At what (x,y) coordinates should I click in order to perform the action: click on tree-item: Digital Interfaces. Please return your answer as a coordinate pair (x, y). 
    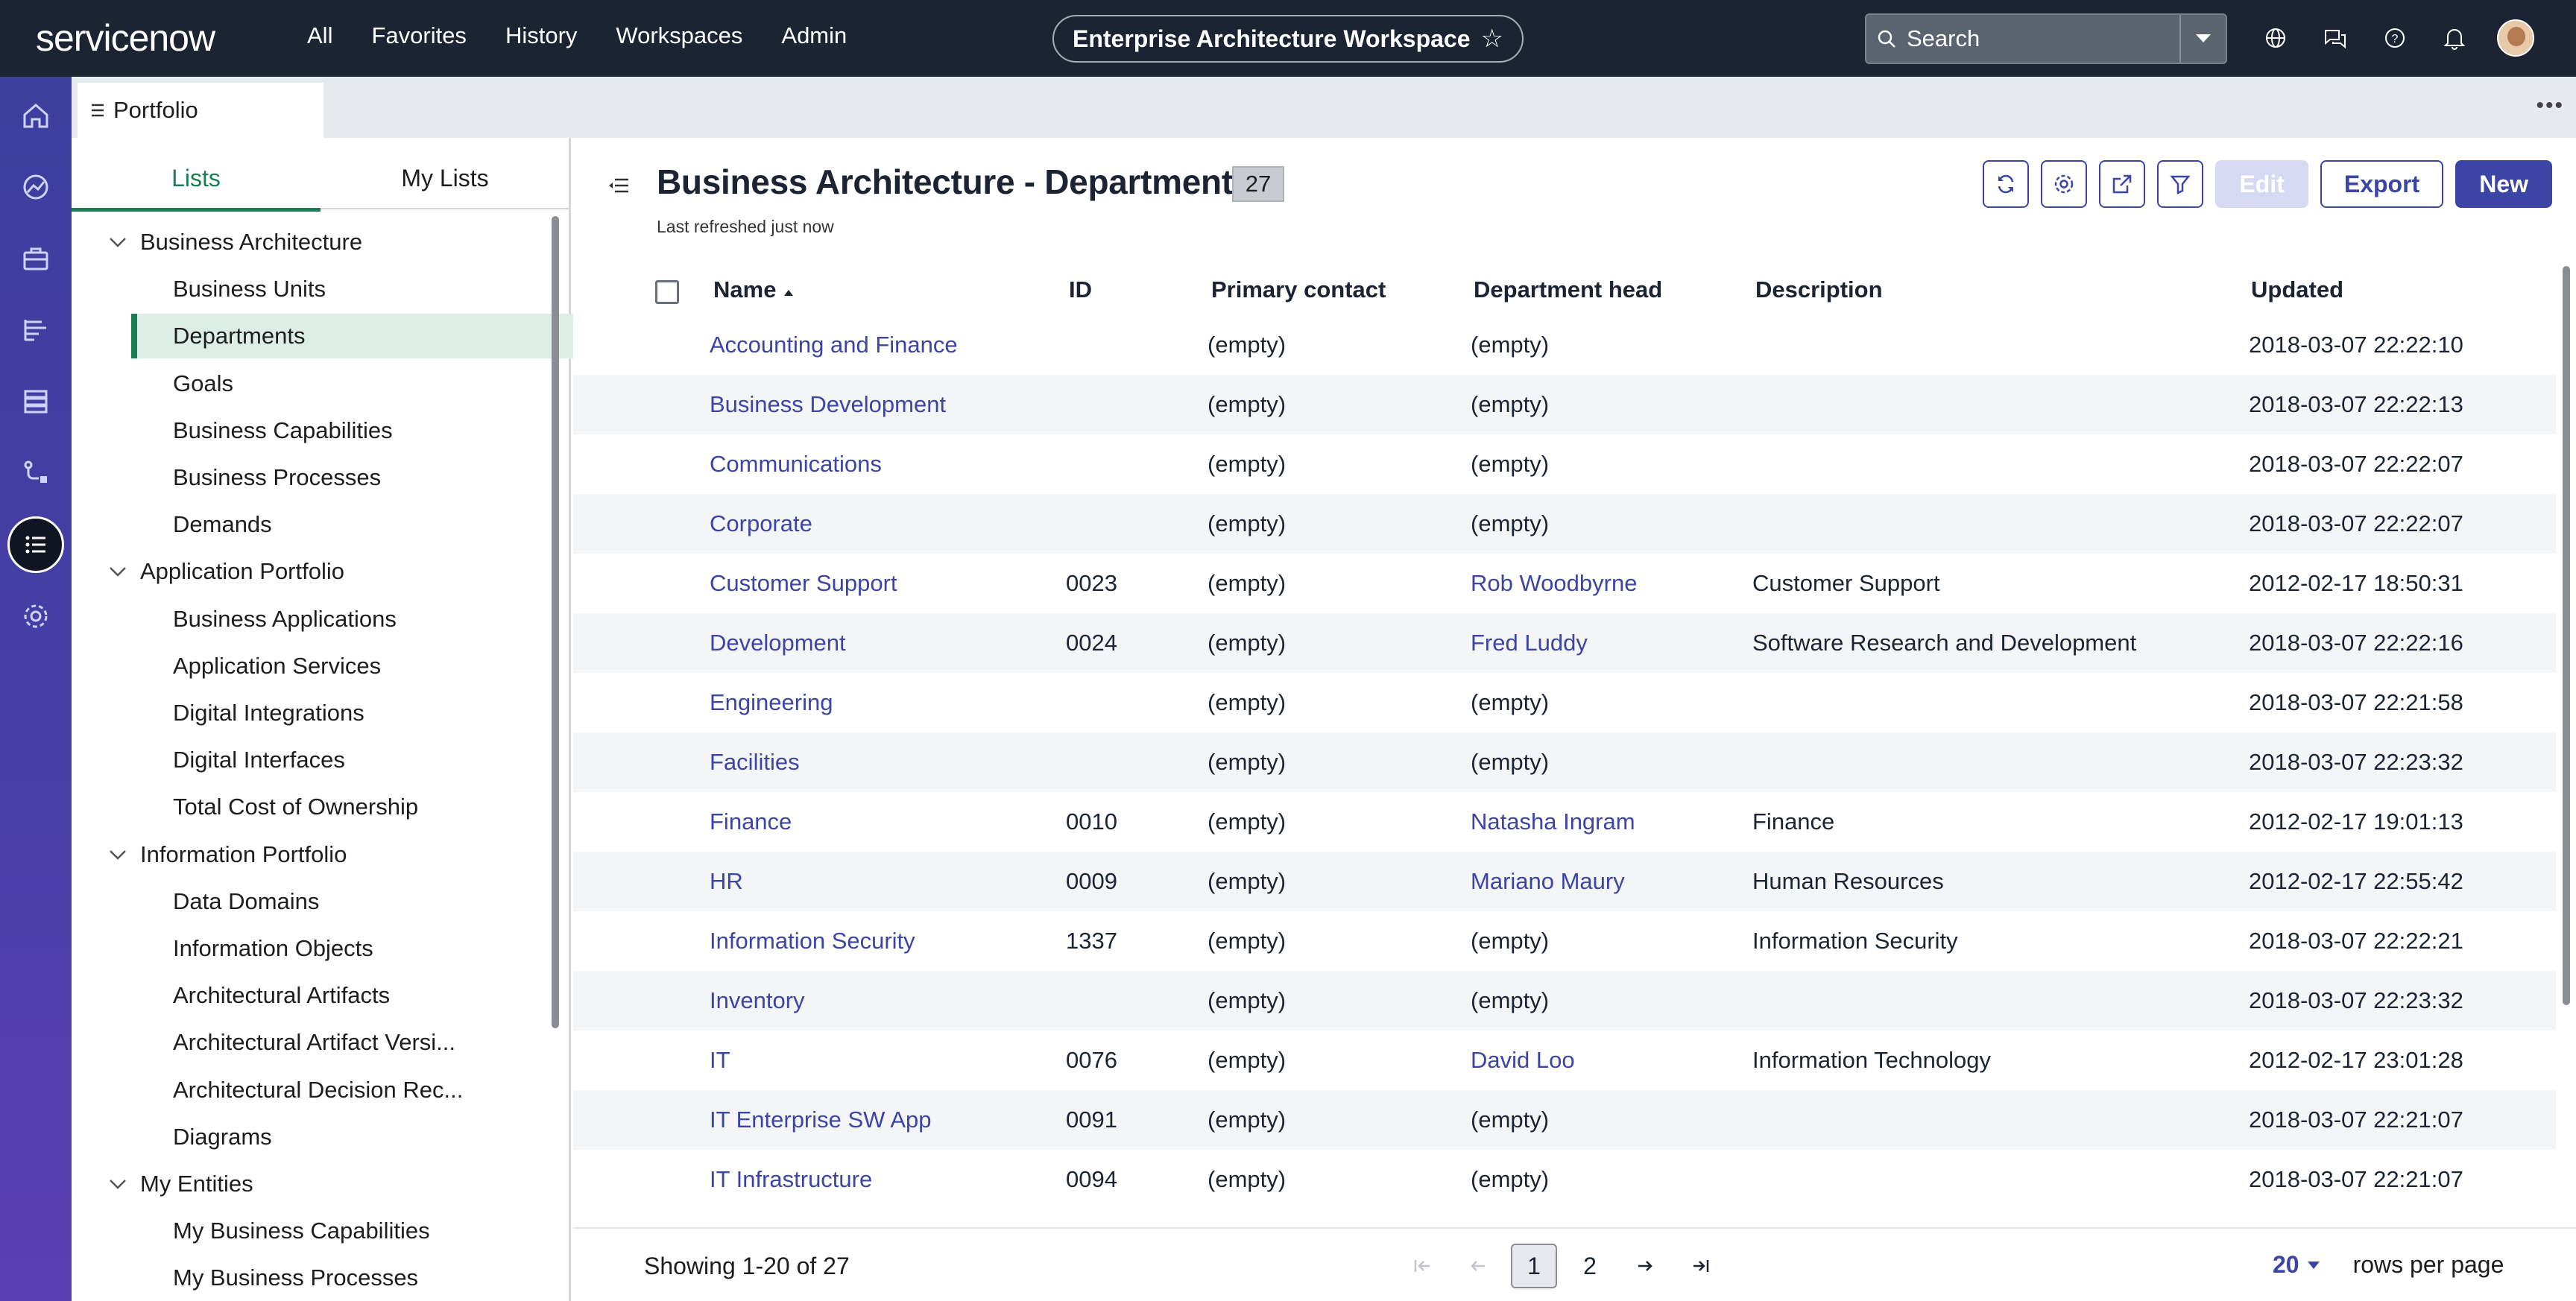
    Looking at the image, I should click on (363, 760).